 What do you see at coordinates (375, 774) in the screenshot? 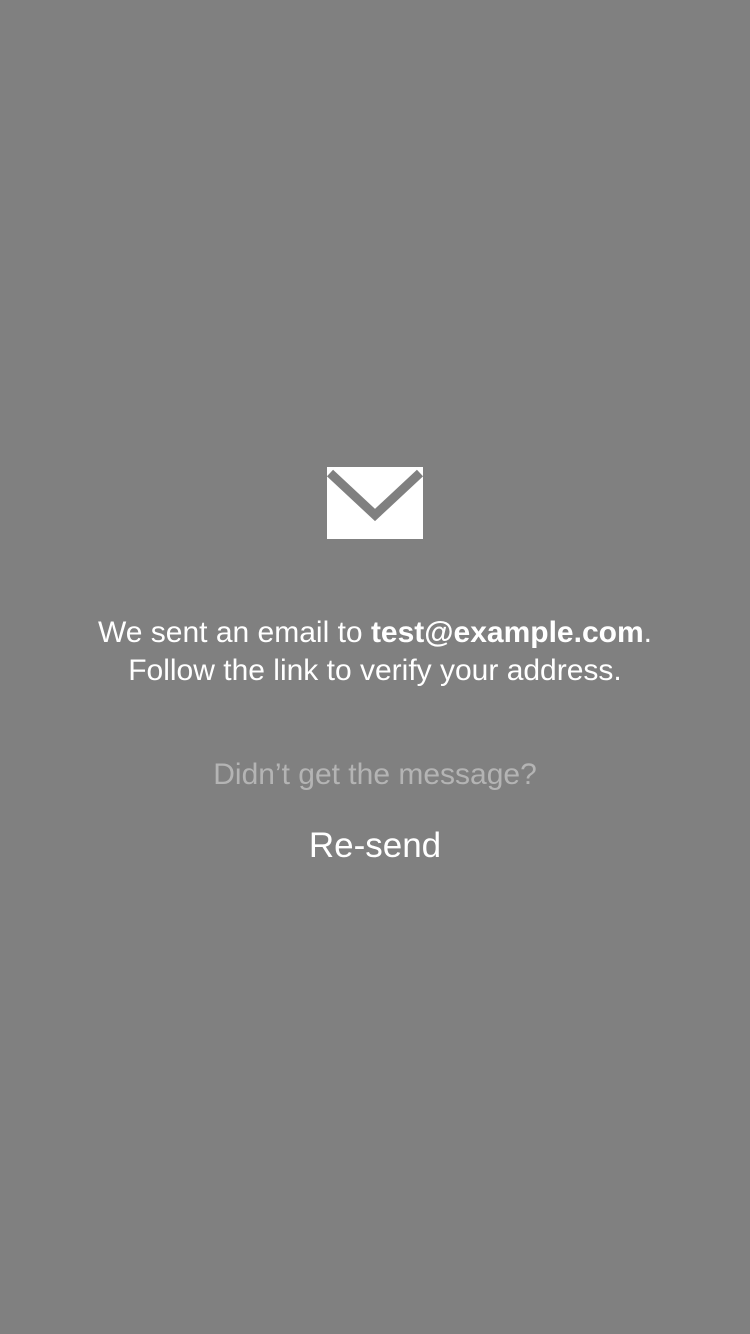
I see `resend-prompt: Didn’t get the message?` at bounding box center [375, 774].